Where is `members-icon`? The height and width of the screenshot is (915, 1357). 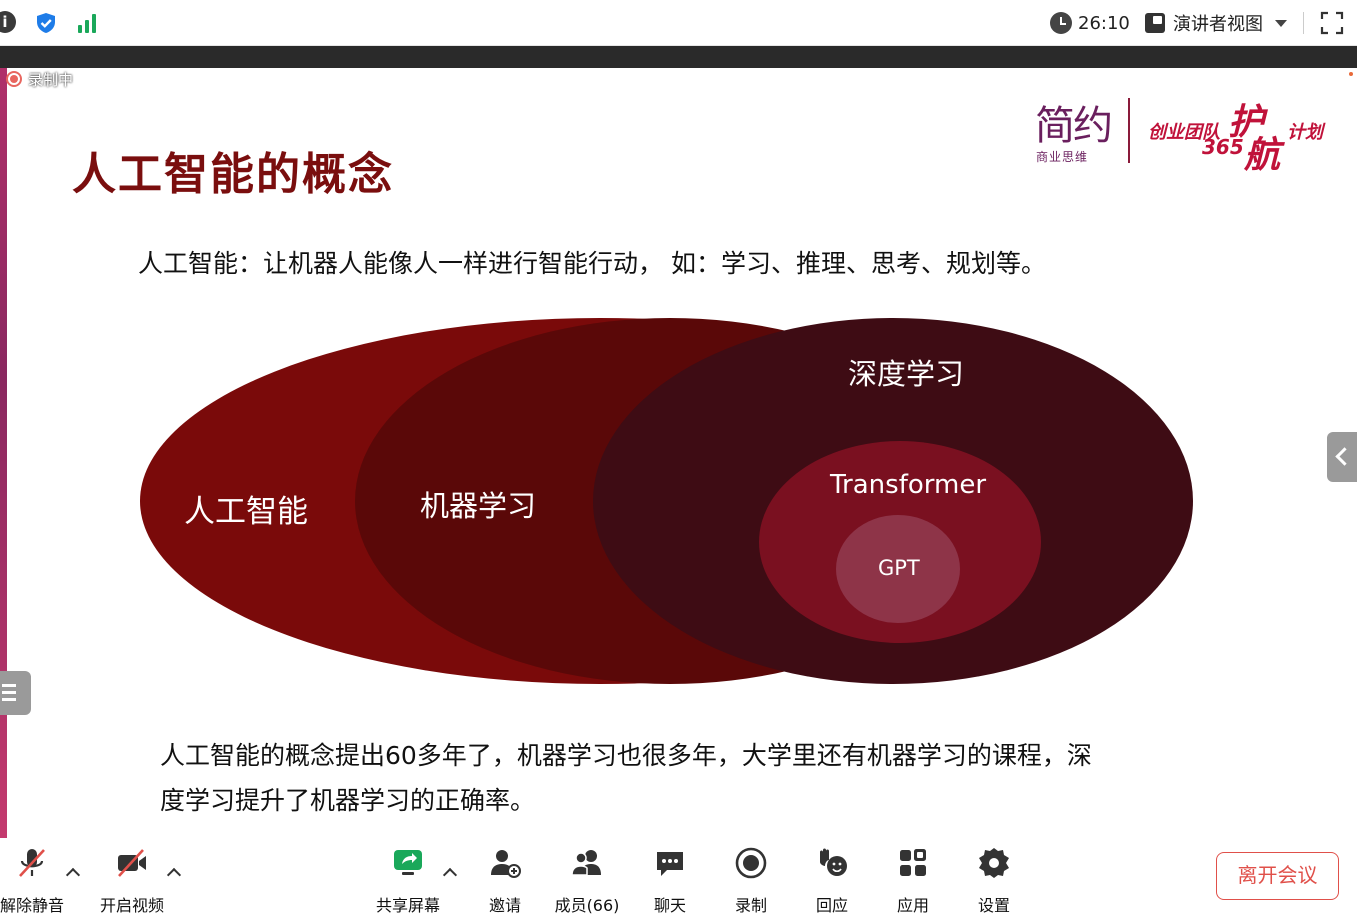
members-icon is located at coordinates (586, 863).